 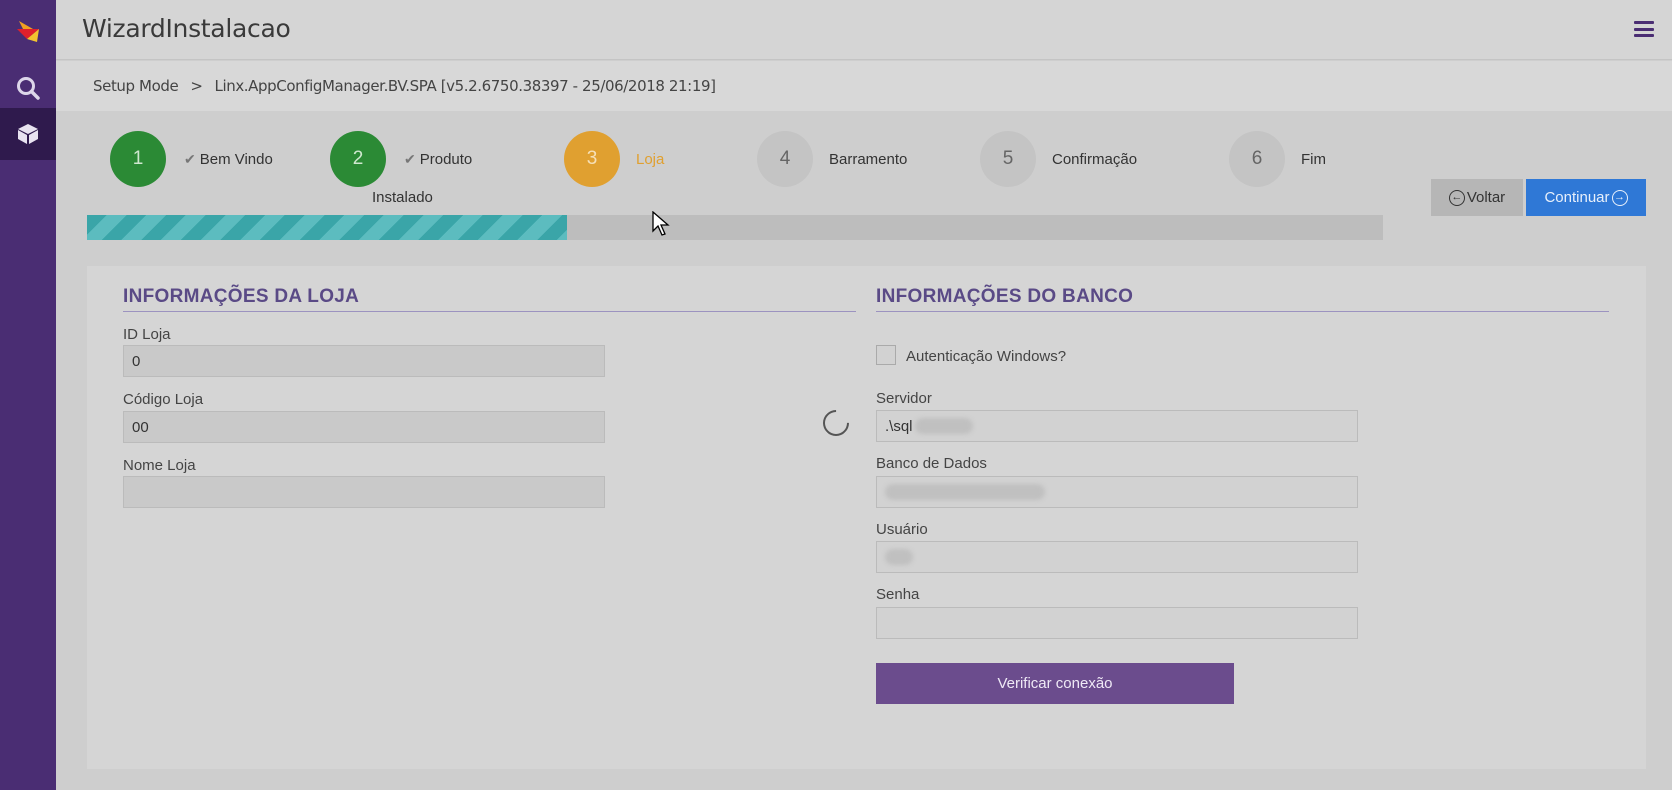 What do you see at coordinates (1619, 197) in the screenshot?
I see `arrow-right-icon: →` at bounding box center [1619, 197].